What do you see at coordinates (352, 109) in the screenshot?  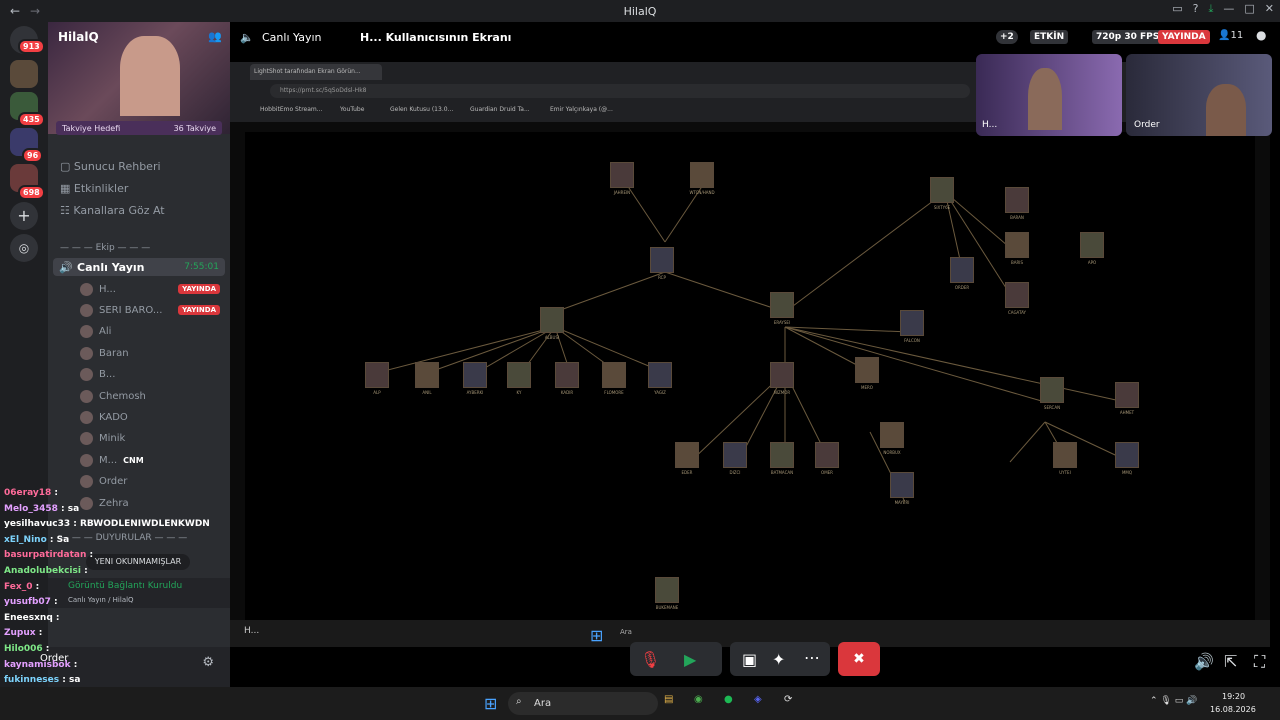 I see `bookmark: YouTube` at bounding box center [352, 109].